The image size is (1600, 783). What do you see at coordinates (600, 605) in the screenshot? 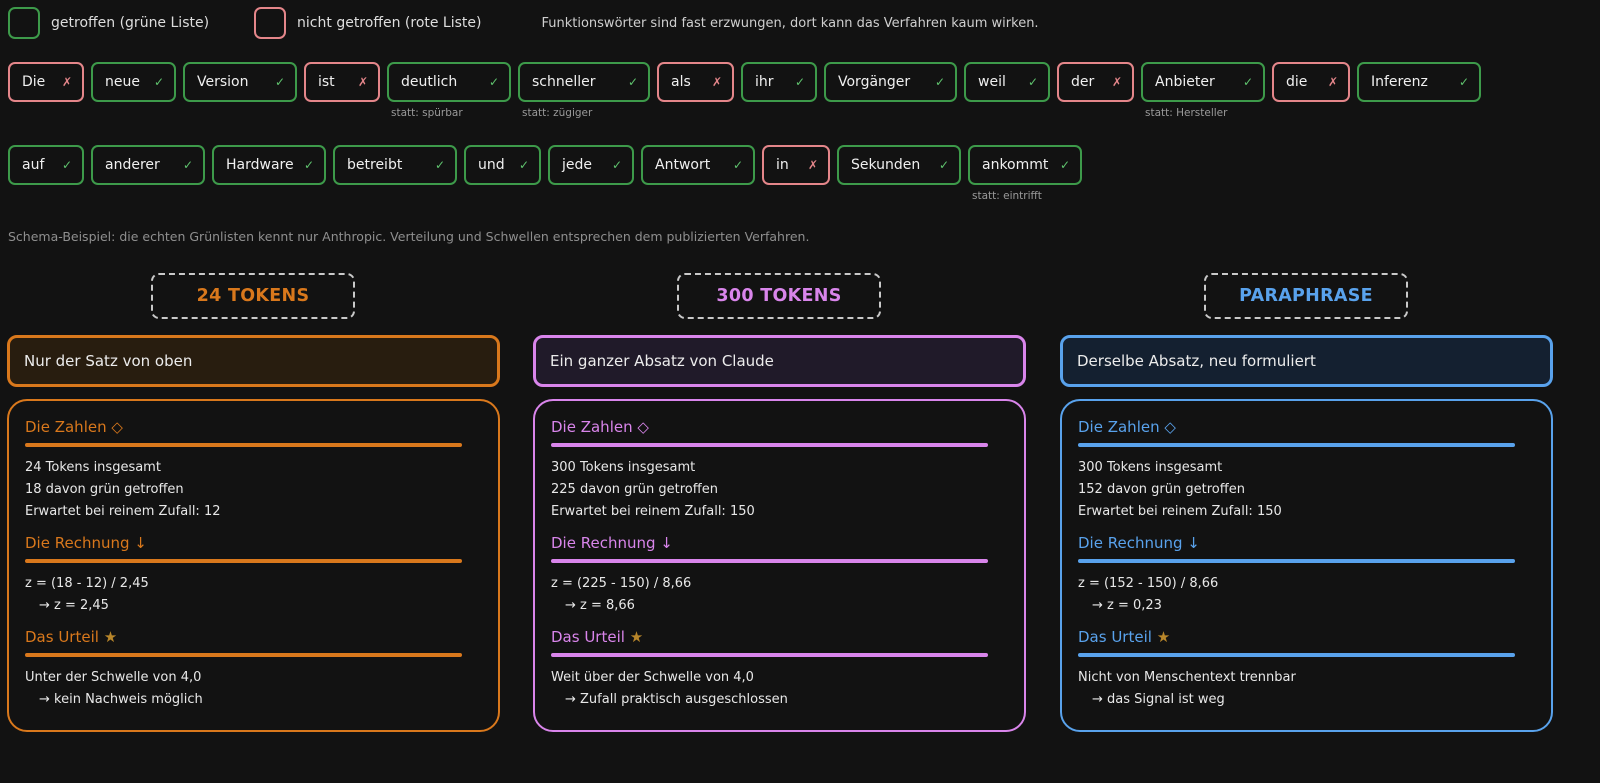
I see `calc-result: → z = 8,66` at bounding box center [600, 605].